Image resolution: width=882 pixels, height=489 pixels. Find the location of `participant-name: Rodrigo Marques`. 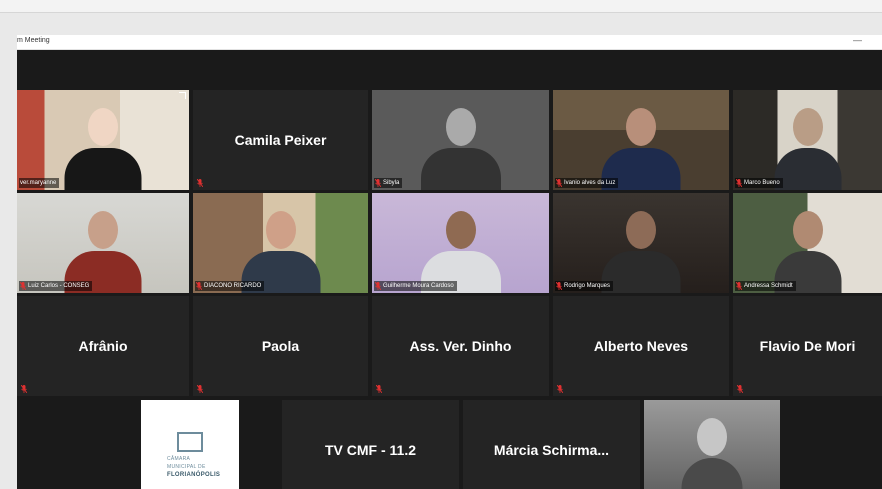

participant-name: Rodrigo Marques is located at coordinates (587, 286).